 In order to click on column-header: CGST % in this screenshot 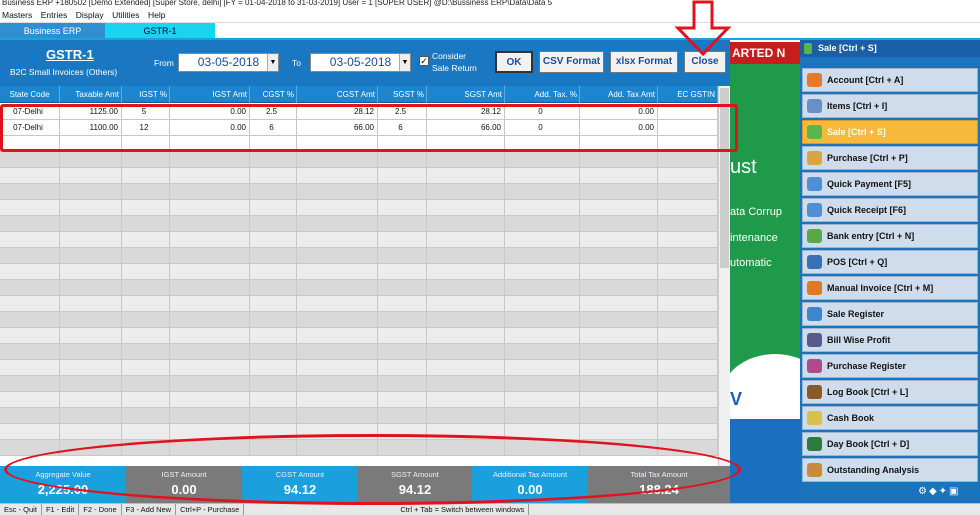, I will do `click(273, 94)`.